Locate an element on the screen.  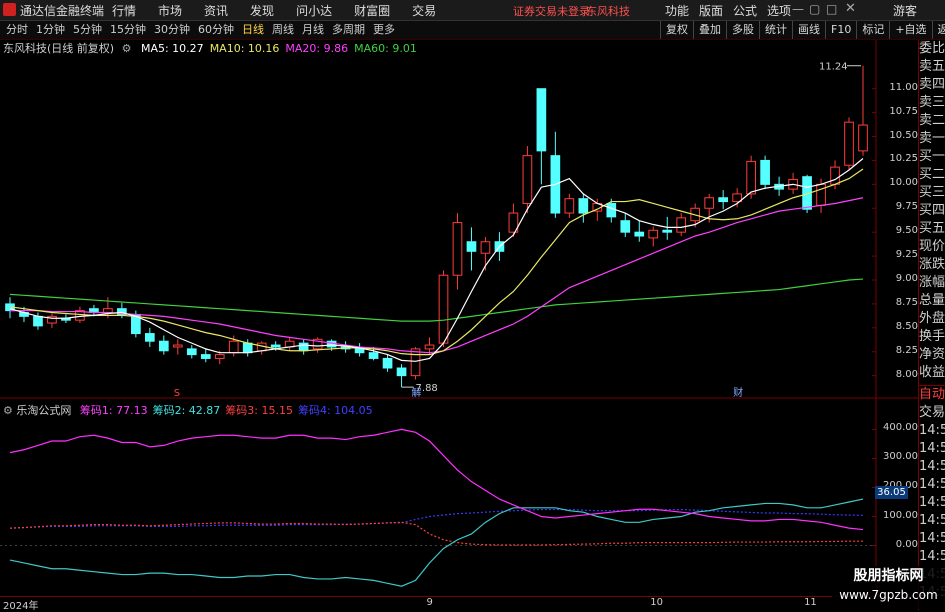
period-tab: 多周期 is located at coordinates (348, 30).